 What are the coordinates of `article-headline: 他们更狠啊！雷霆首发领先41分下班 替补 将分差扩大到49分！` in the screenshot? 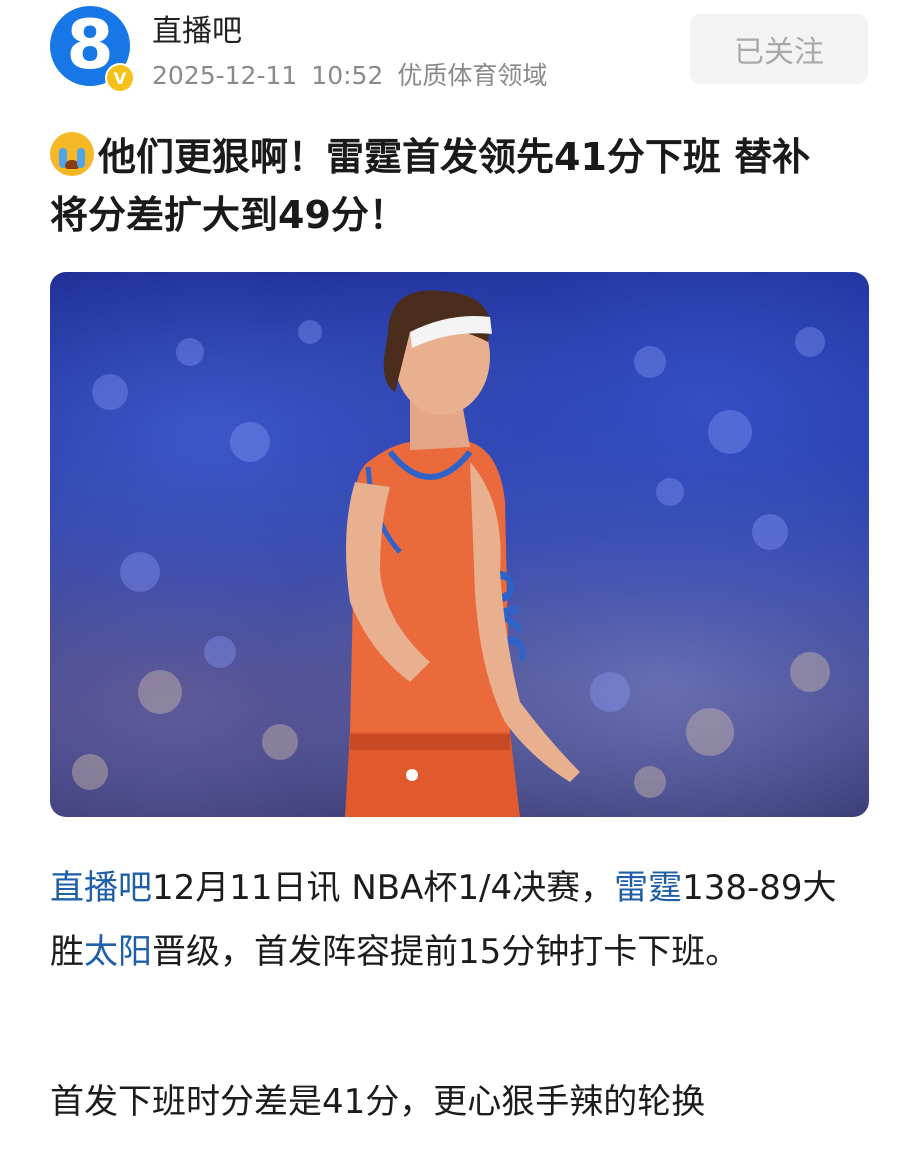 It's located at (465, 186).